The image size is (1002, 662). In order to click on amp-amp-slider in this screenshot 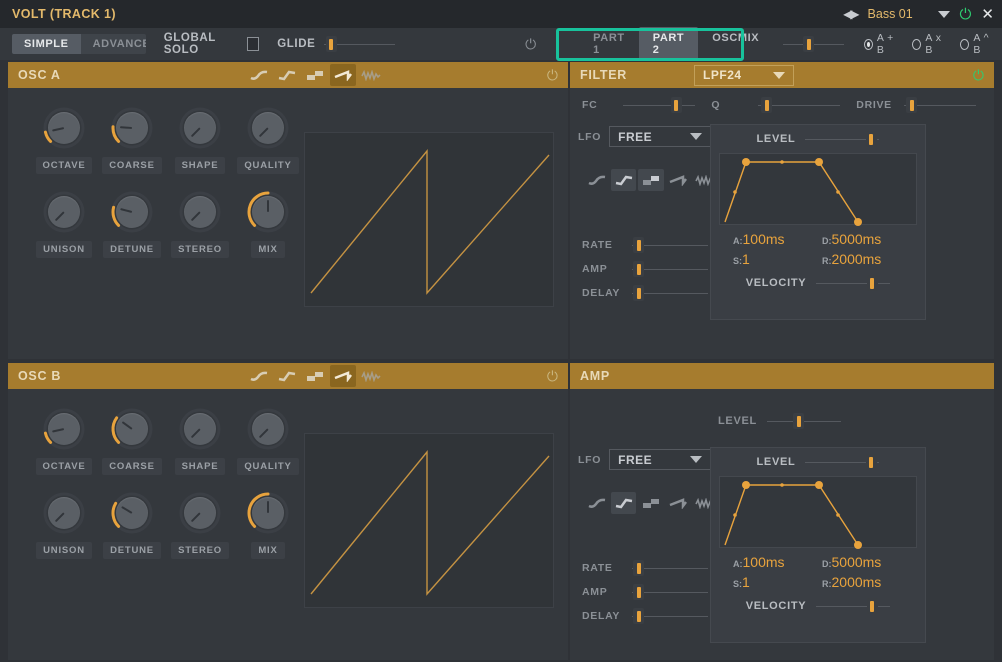, I will do `click(670, 592)`.